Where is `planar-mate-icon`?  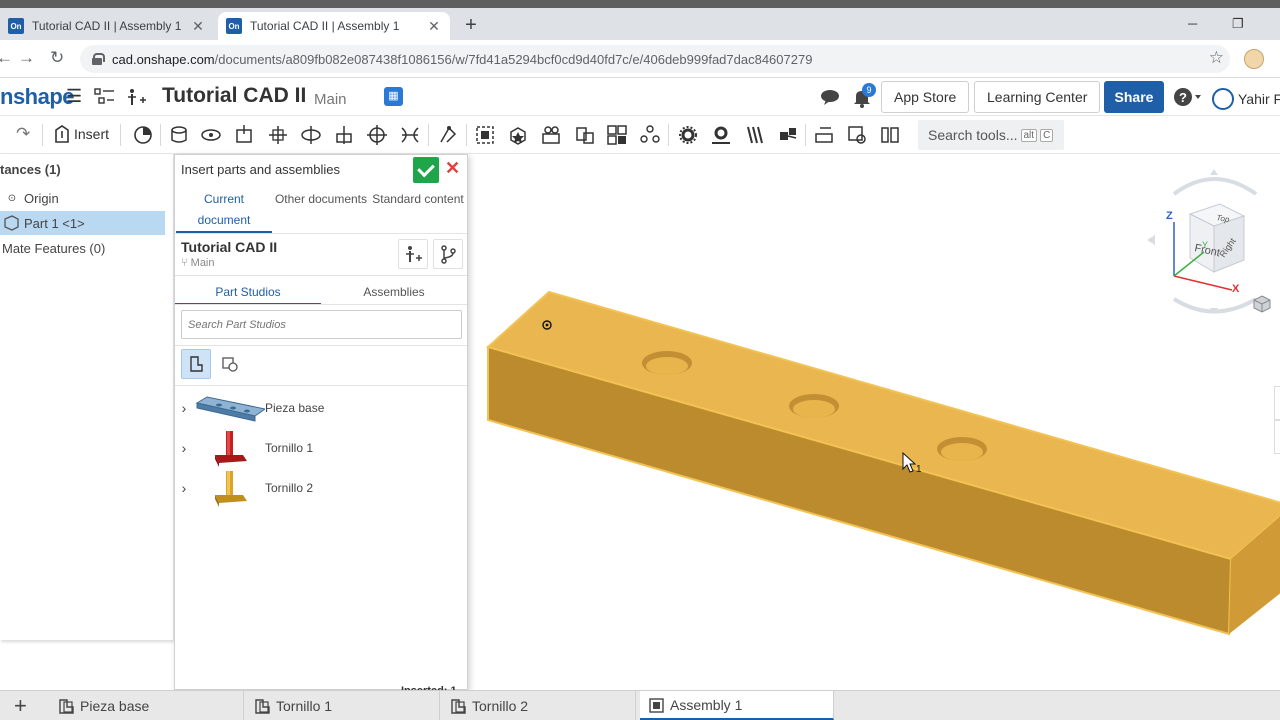
planar-mate-icon is located at coordinates (278, 135).